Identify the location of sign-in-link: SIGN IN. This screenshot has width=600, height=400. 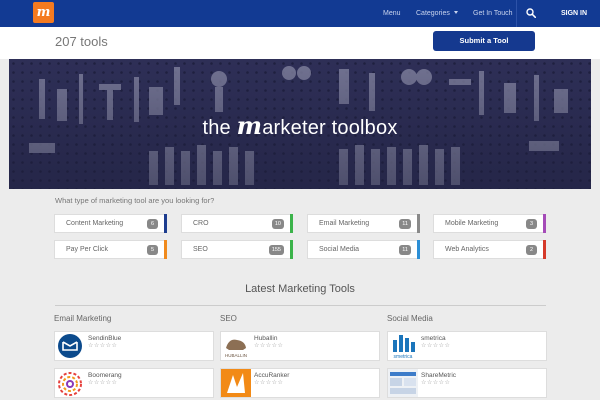
(574, 13).